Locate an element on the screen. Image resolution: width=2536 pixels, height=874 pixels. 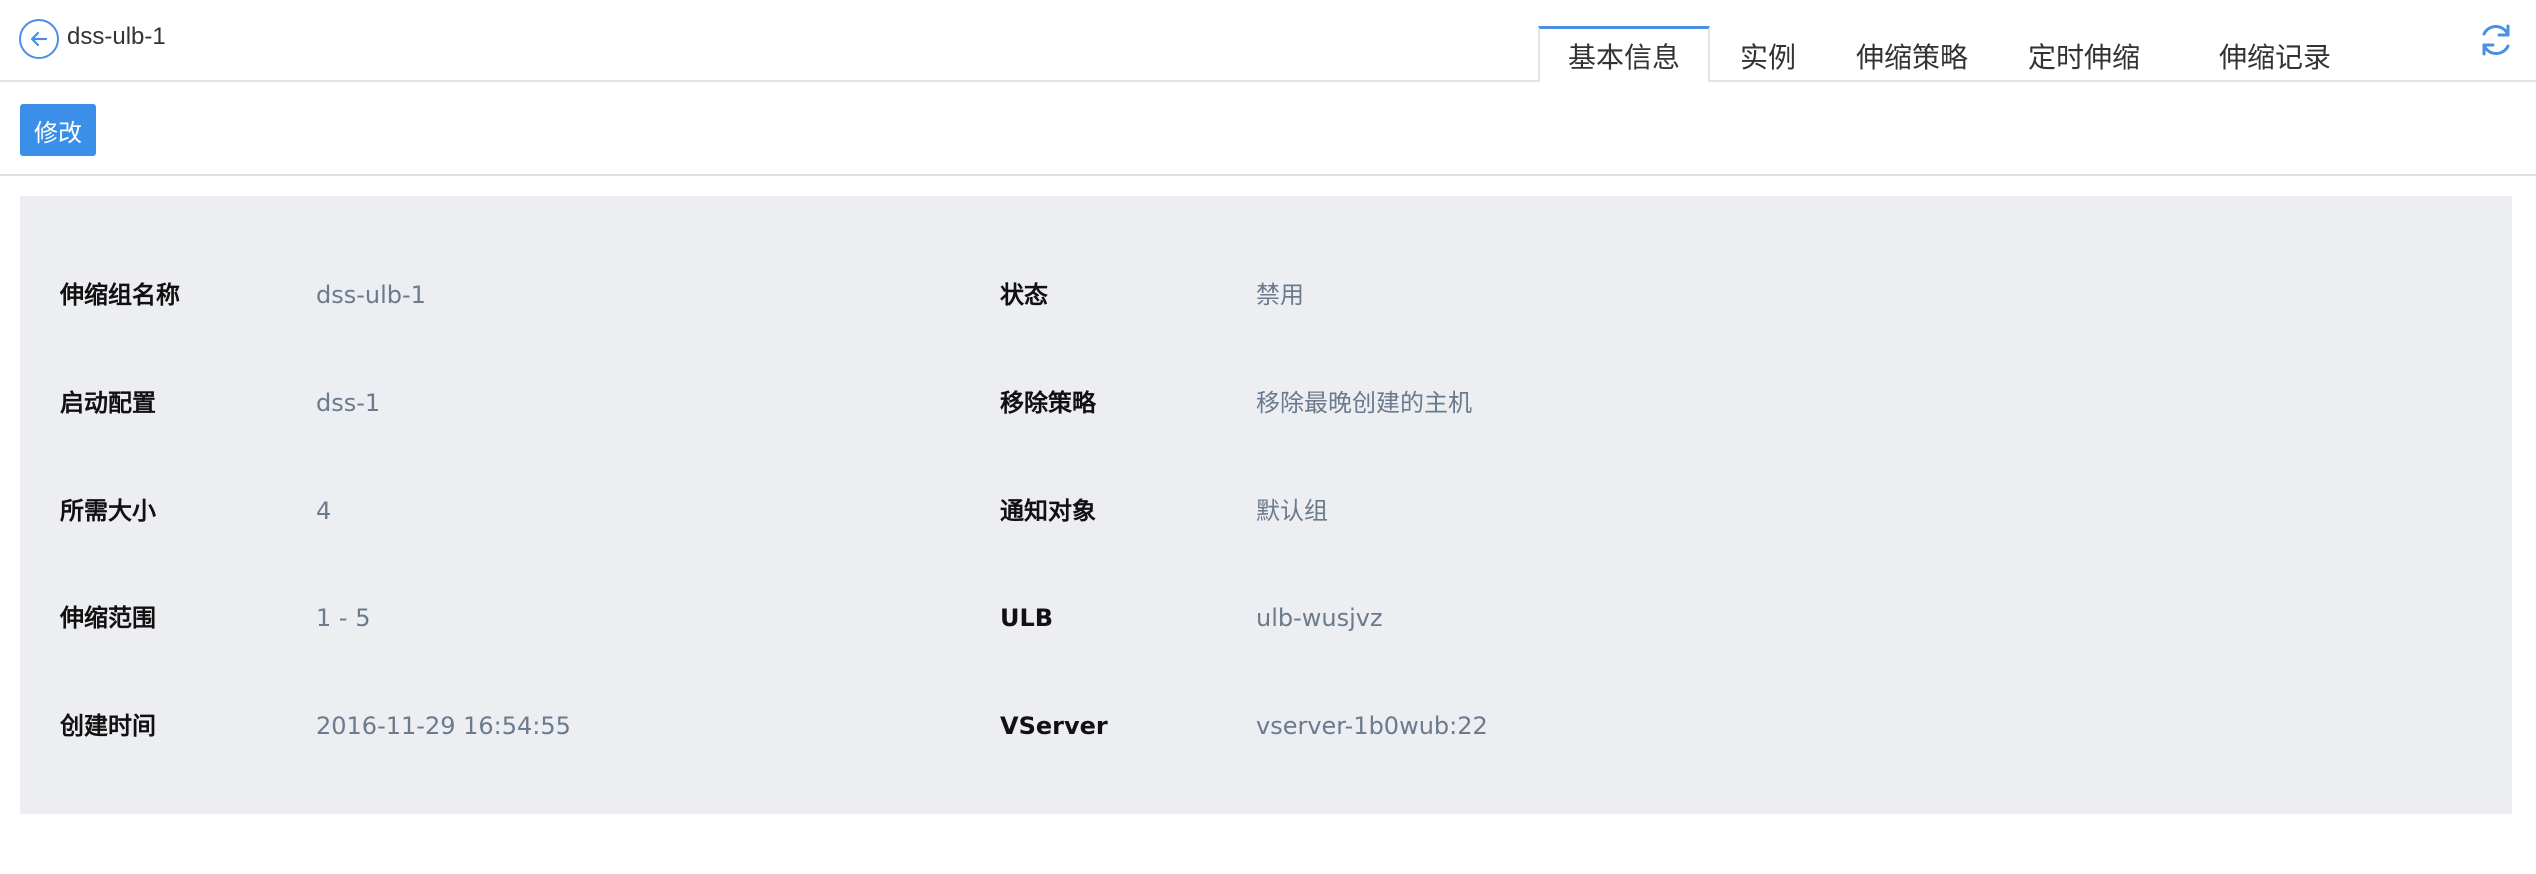
label-created-time: 创建时间 is located at coordinates (108, 726).